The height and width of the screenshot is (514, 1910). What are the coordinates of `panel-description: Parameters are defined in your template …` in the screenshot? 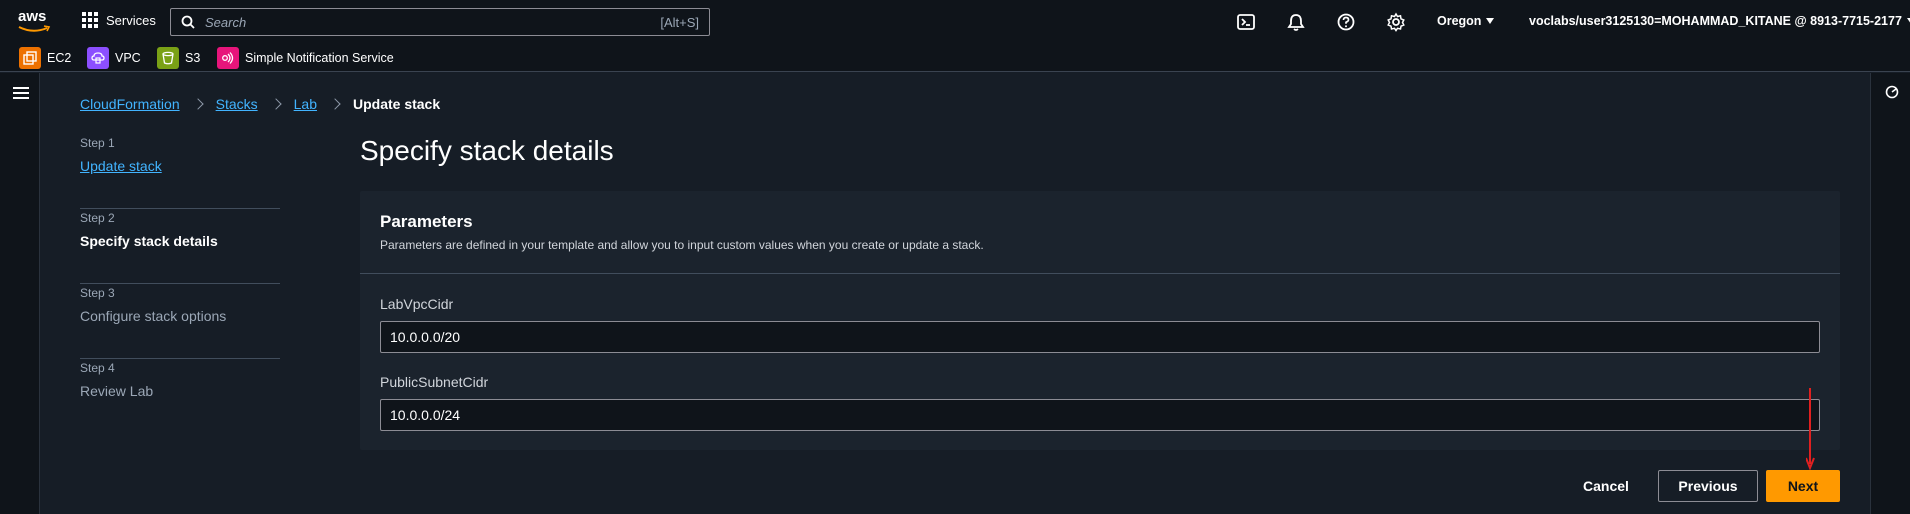 It's located at (682, 245).